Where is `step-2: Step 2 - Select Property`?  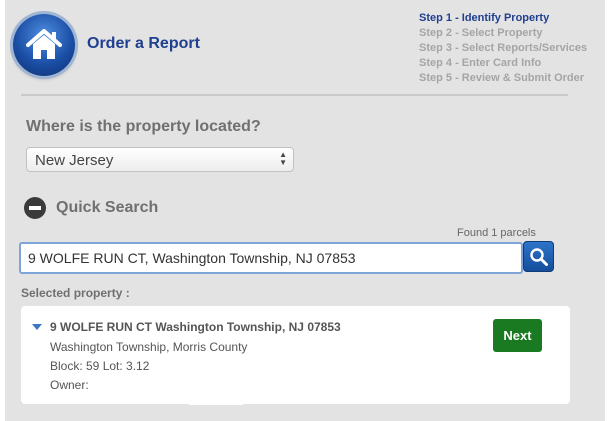
step-2: Step 2 - Select Property is located at coordinates (481, 33).